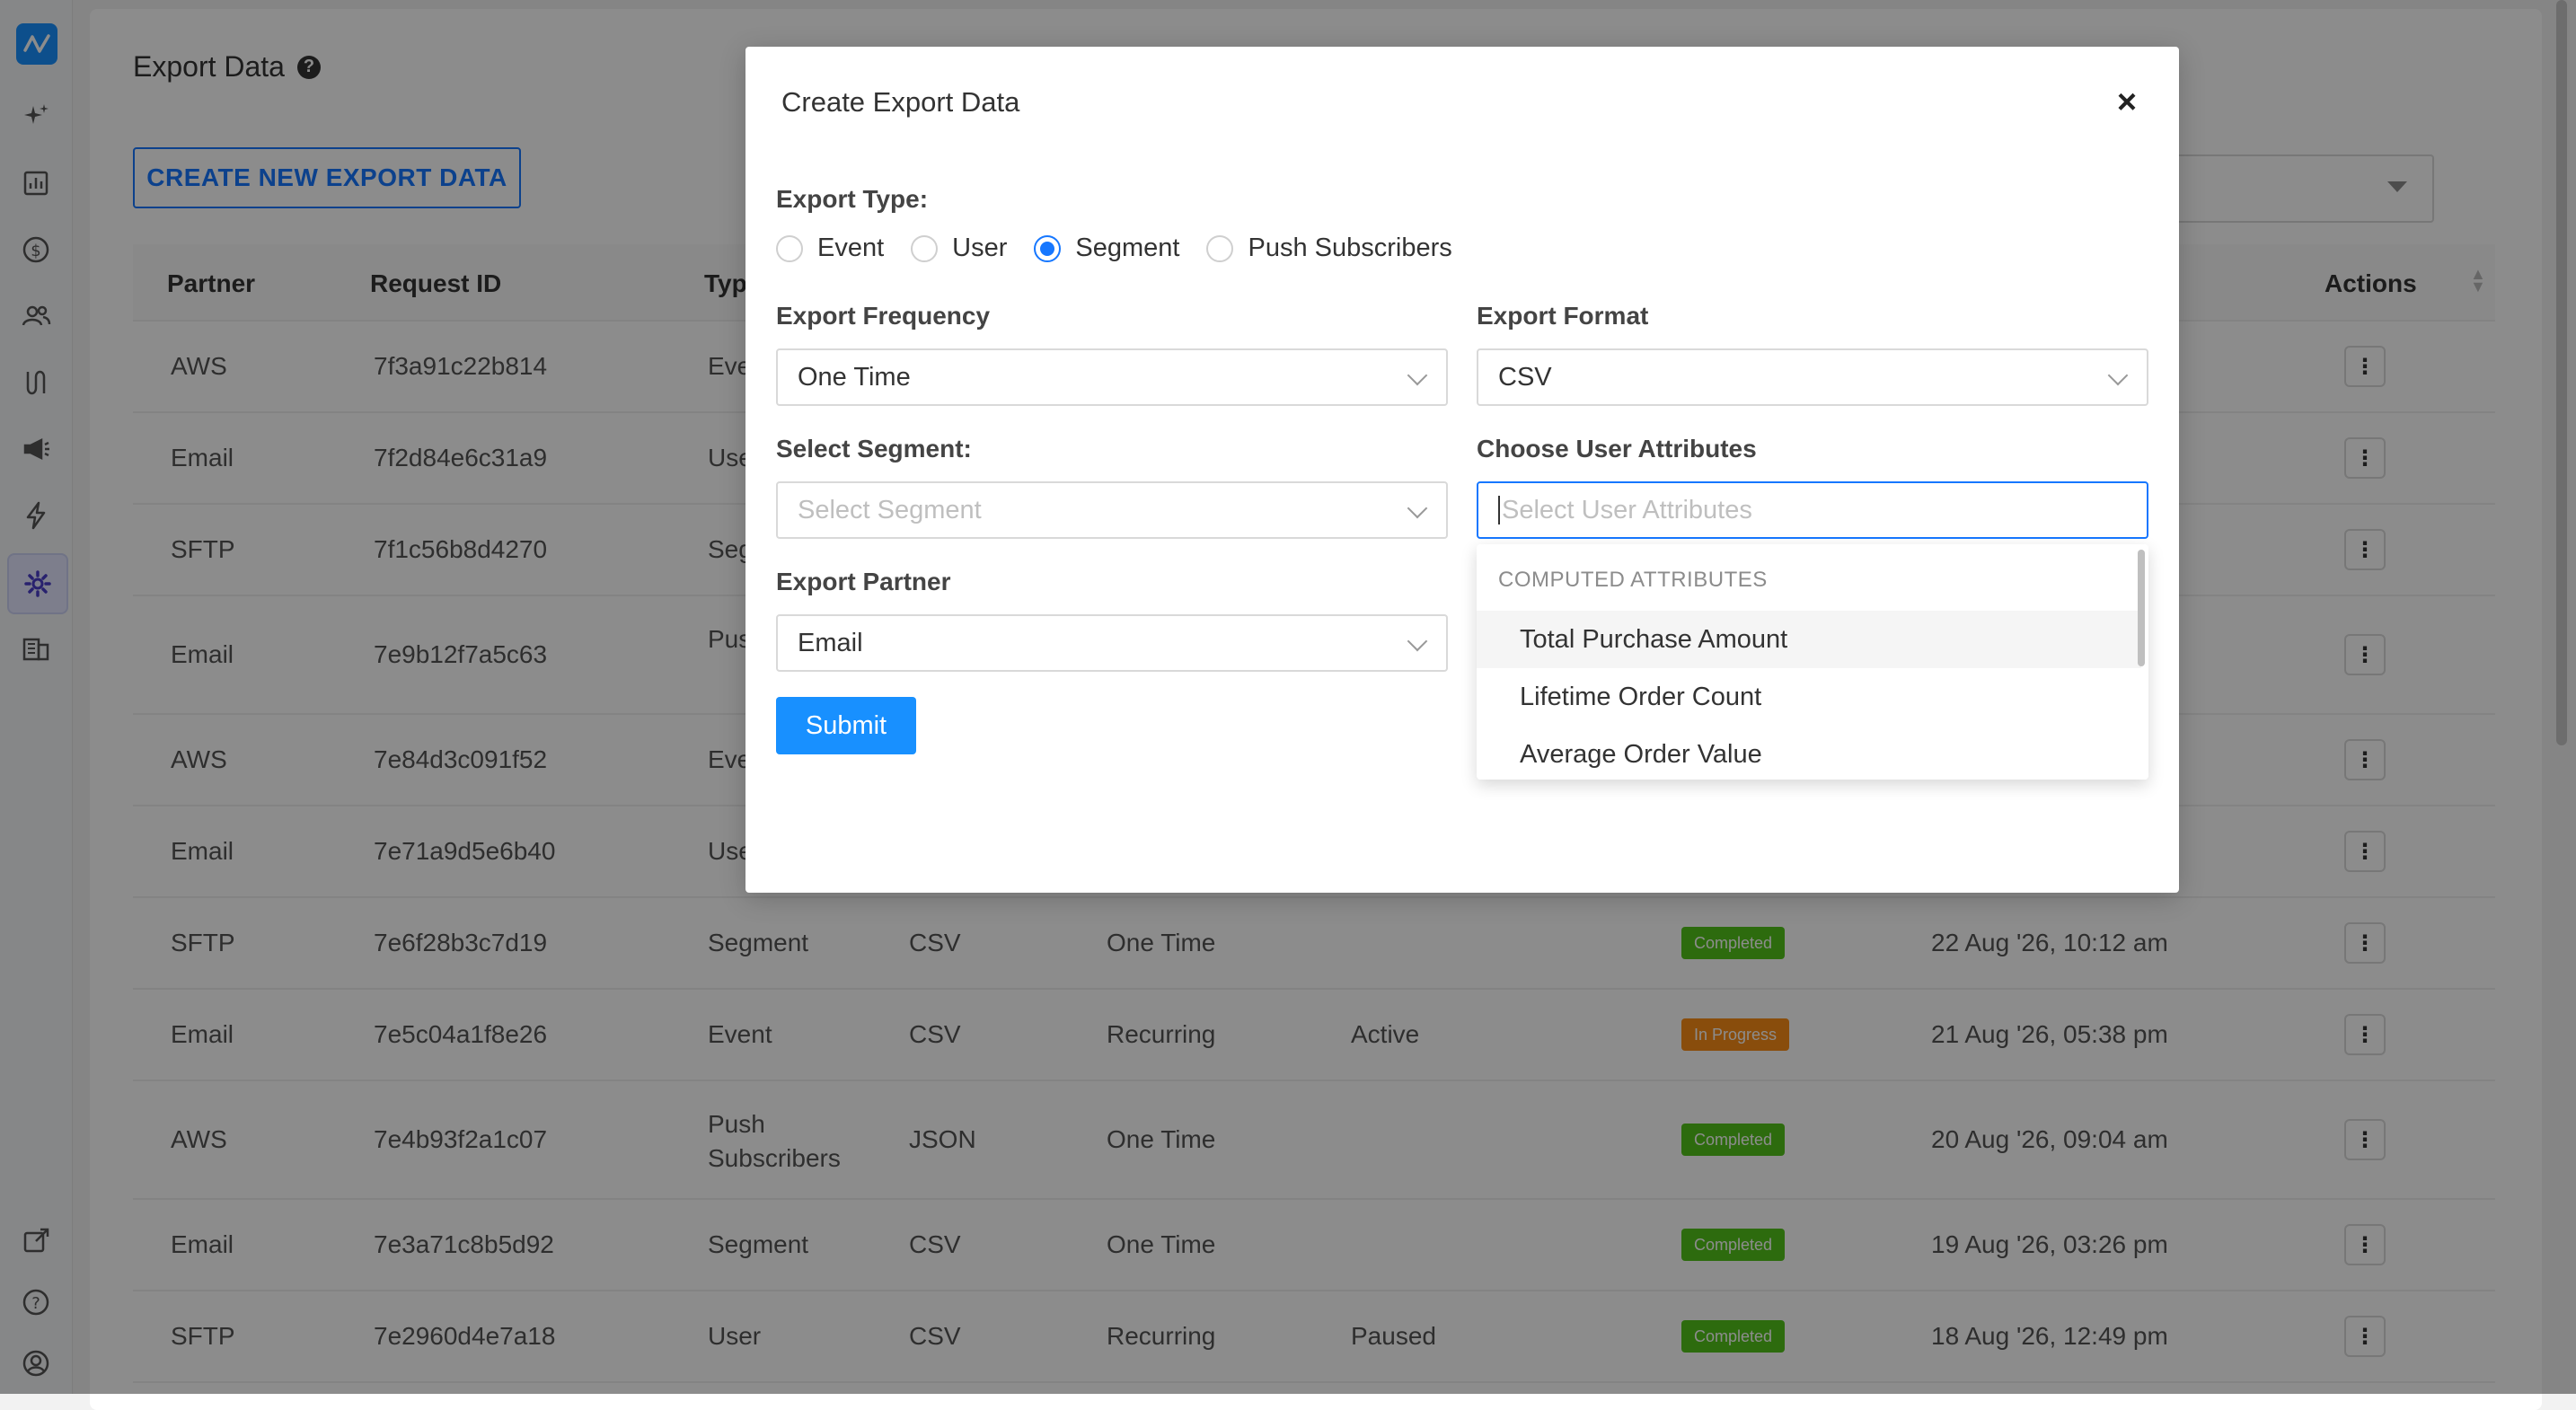 The image size is (2576, 1410). Describe the element at coordinates (1112, 643) in the screenshot. I see `partner-select: Email` at that location.